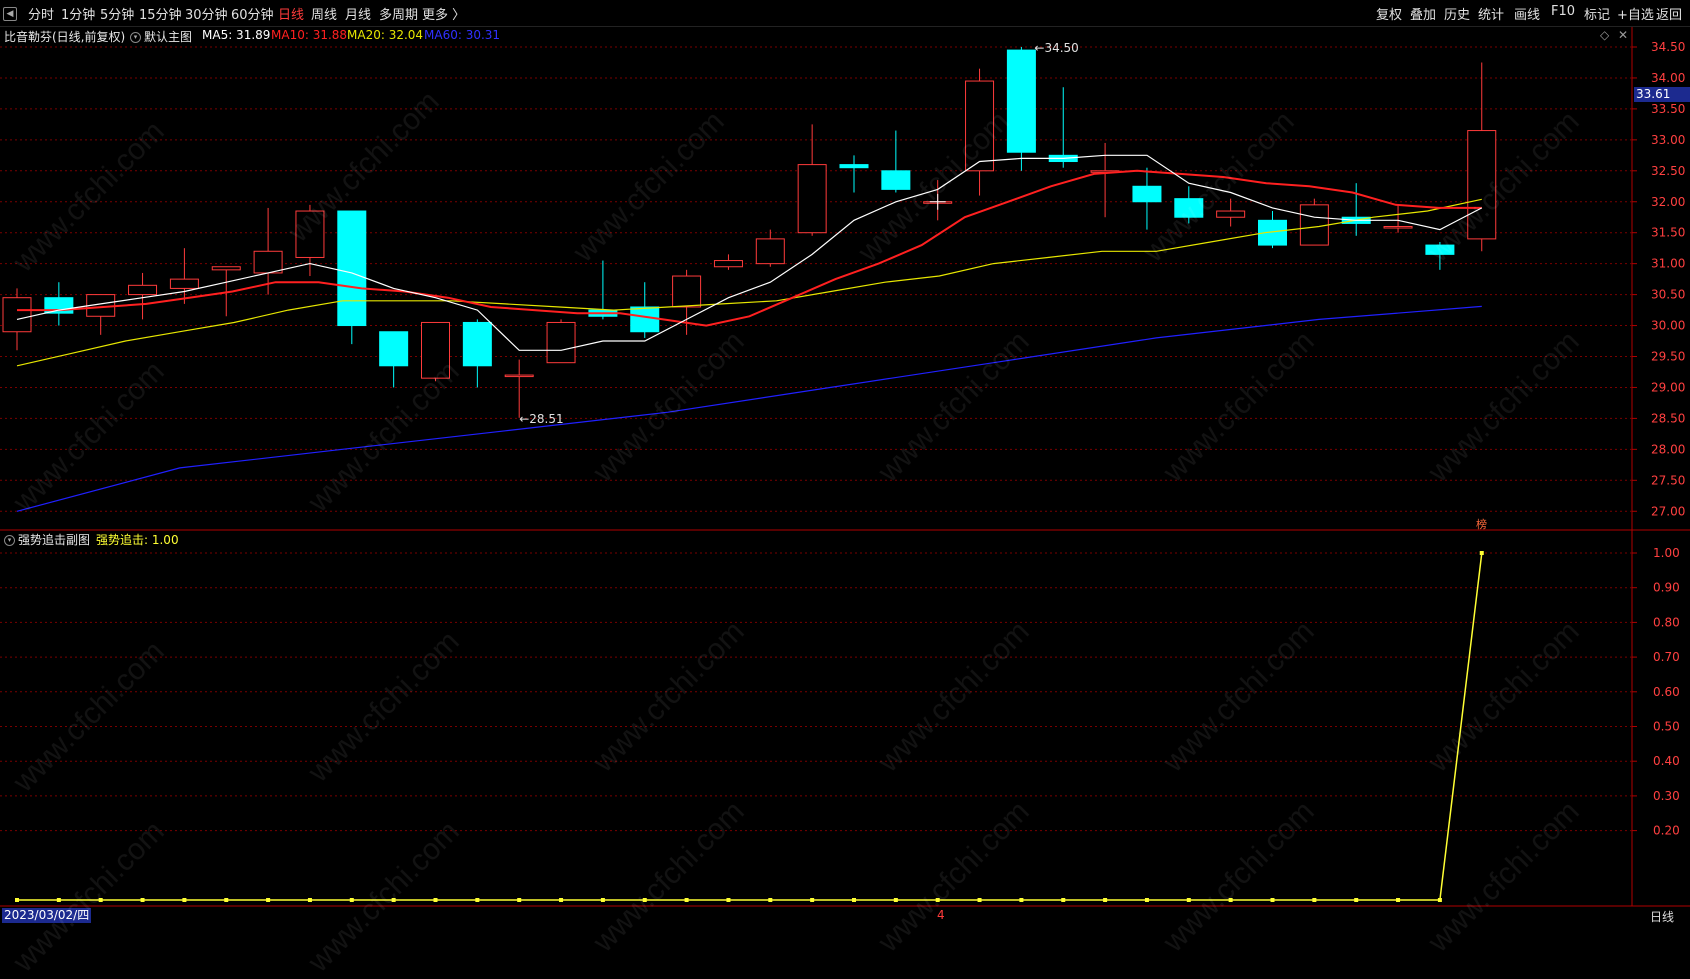  I want to click on indicator-tick-label: 0.30, so click(1666, 796).